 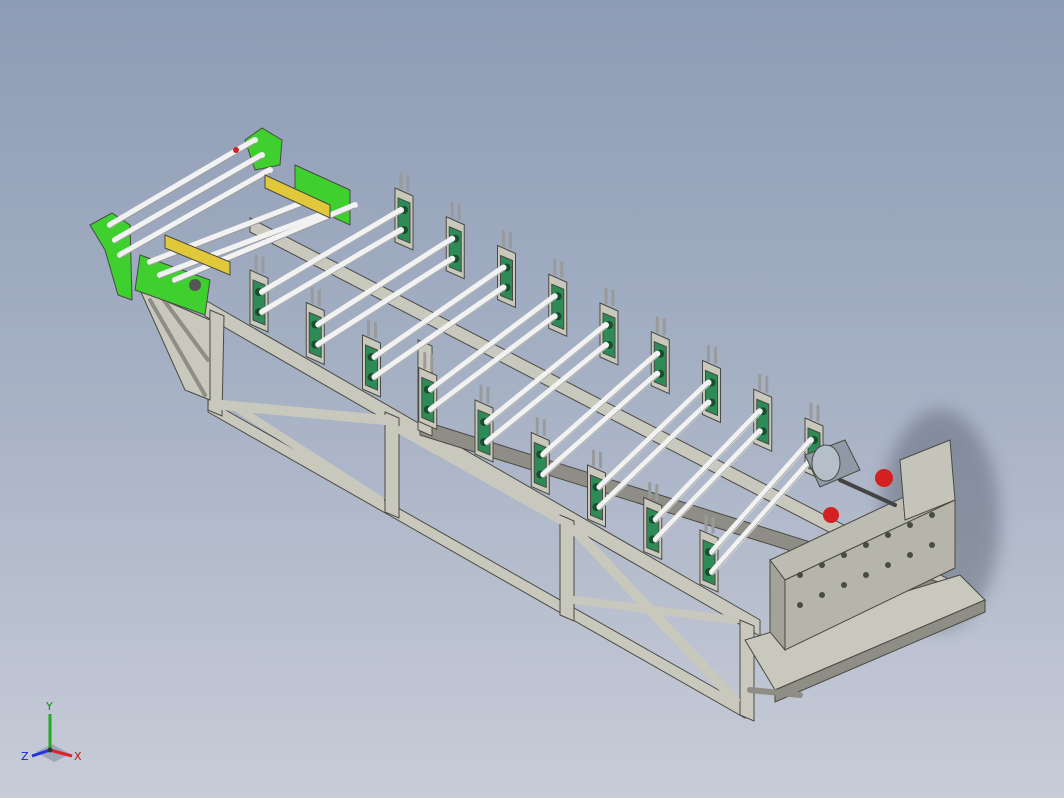 I want to click on entry-guide, so click(x=223, y=221).